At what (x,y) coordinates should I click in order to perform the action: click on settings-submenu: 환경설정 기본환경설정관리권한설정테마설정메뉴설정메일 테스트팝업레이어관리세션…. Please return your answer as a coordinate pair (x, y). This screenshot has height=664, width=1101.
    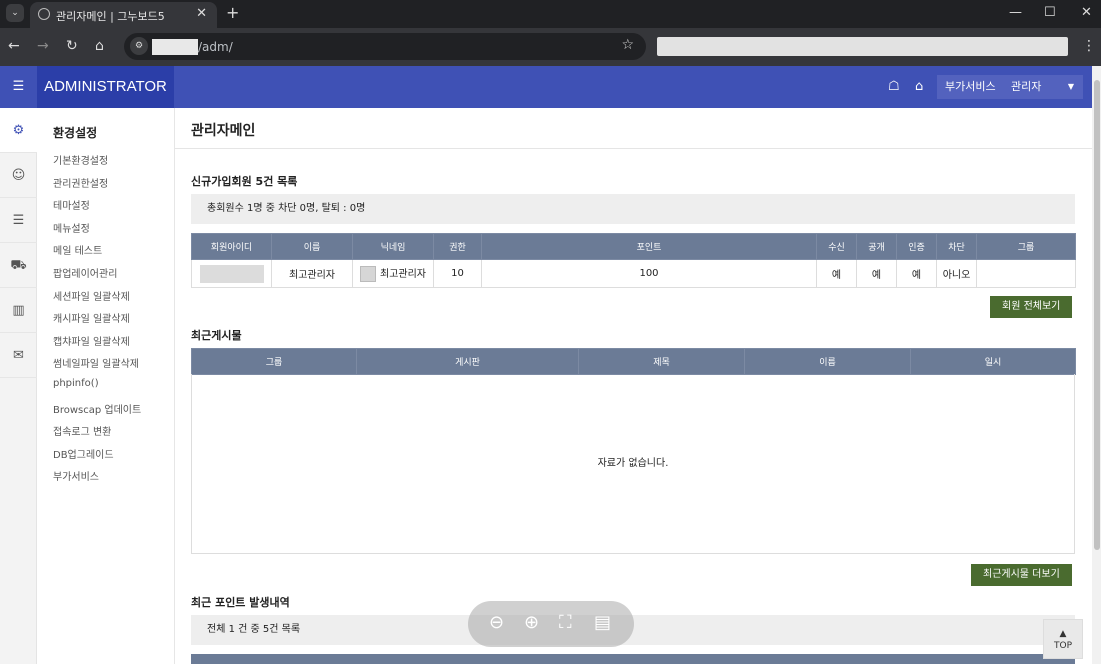
    Looking at the image, I should click on (105, 386).